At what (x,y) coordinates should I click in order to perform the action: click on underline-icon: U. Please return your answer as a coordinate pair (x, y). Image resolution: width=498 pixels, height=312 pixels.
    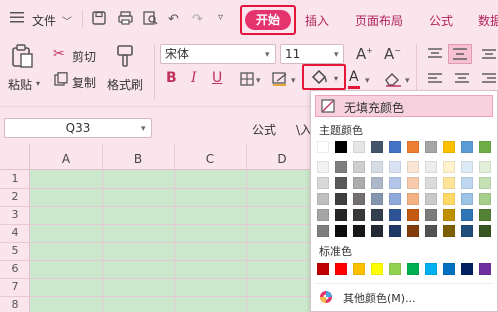
    Looking at the image, I should click on (217, 78).